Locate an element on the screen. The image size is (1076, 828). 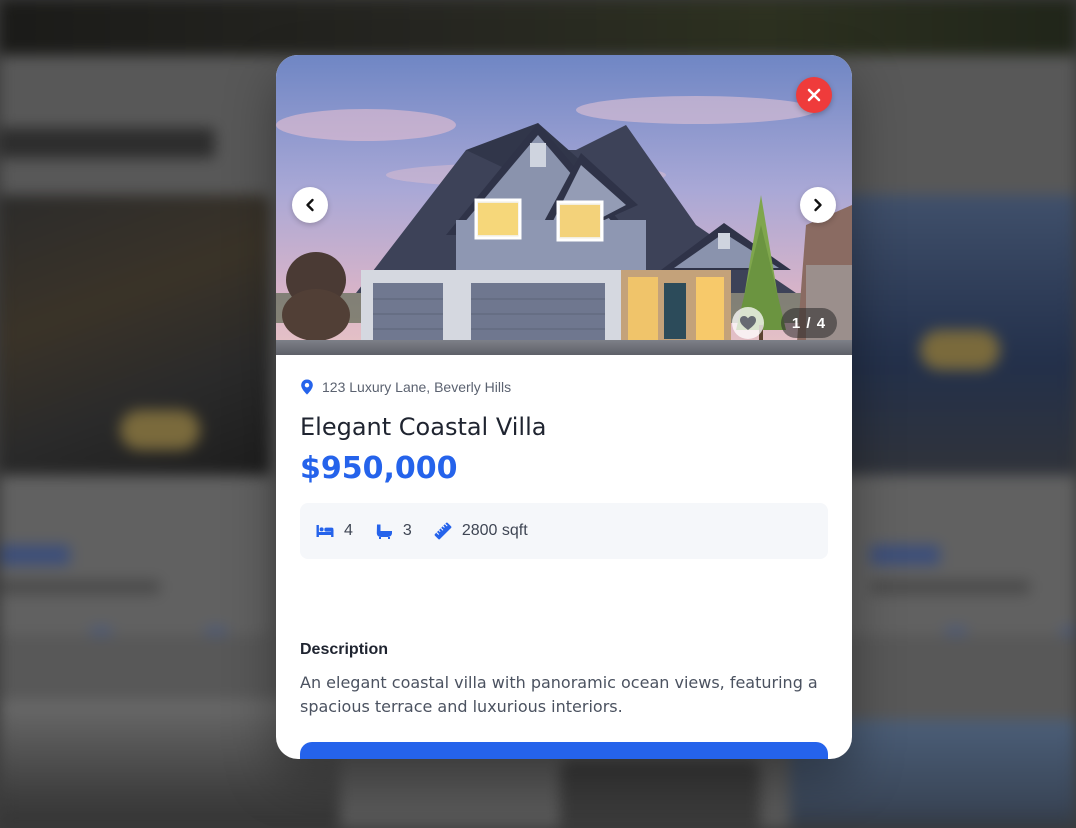
ruler-icon is located at coordinates (443, 531).